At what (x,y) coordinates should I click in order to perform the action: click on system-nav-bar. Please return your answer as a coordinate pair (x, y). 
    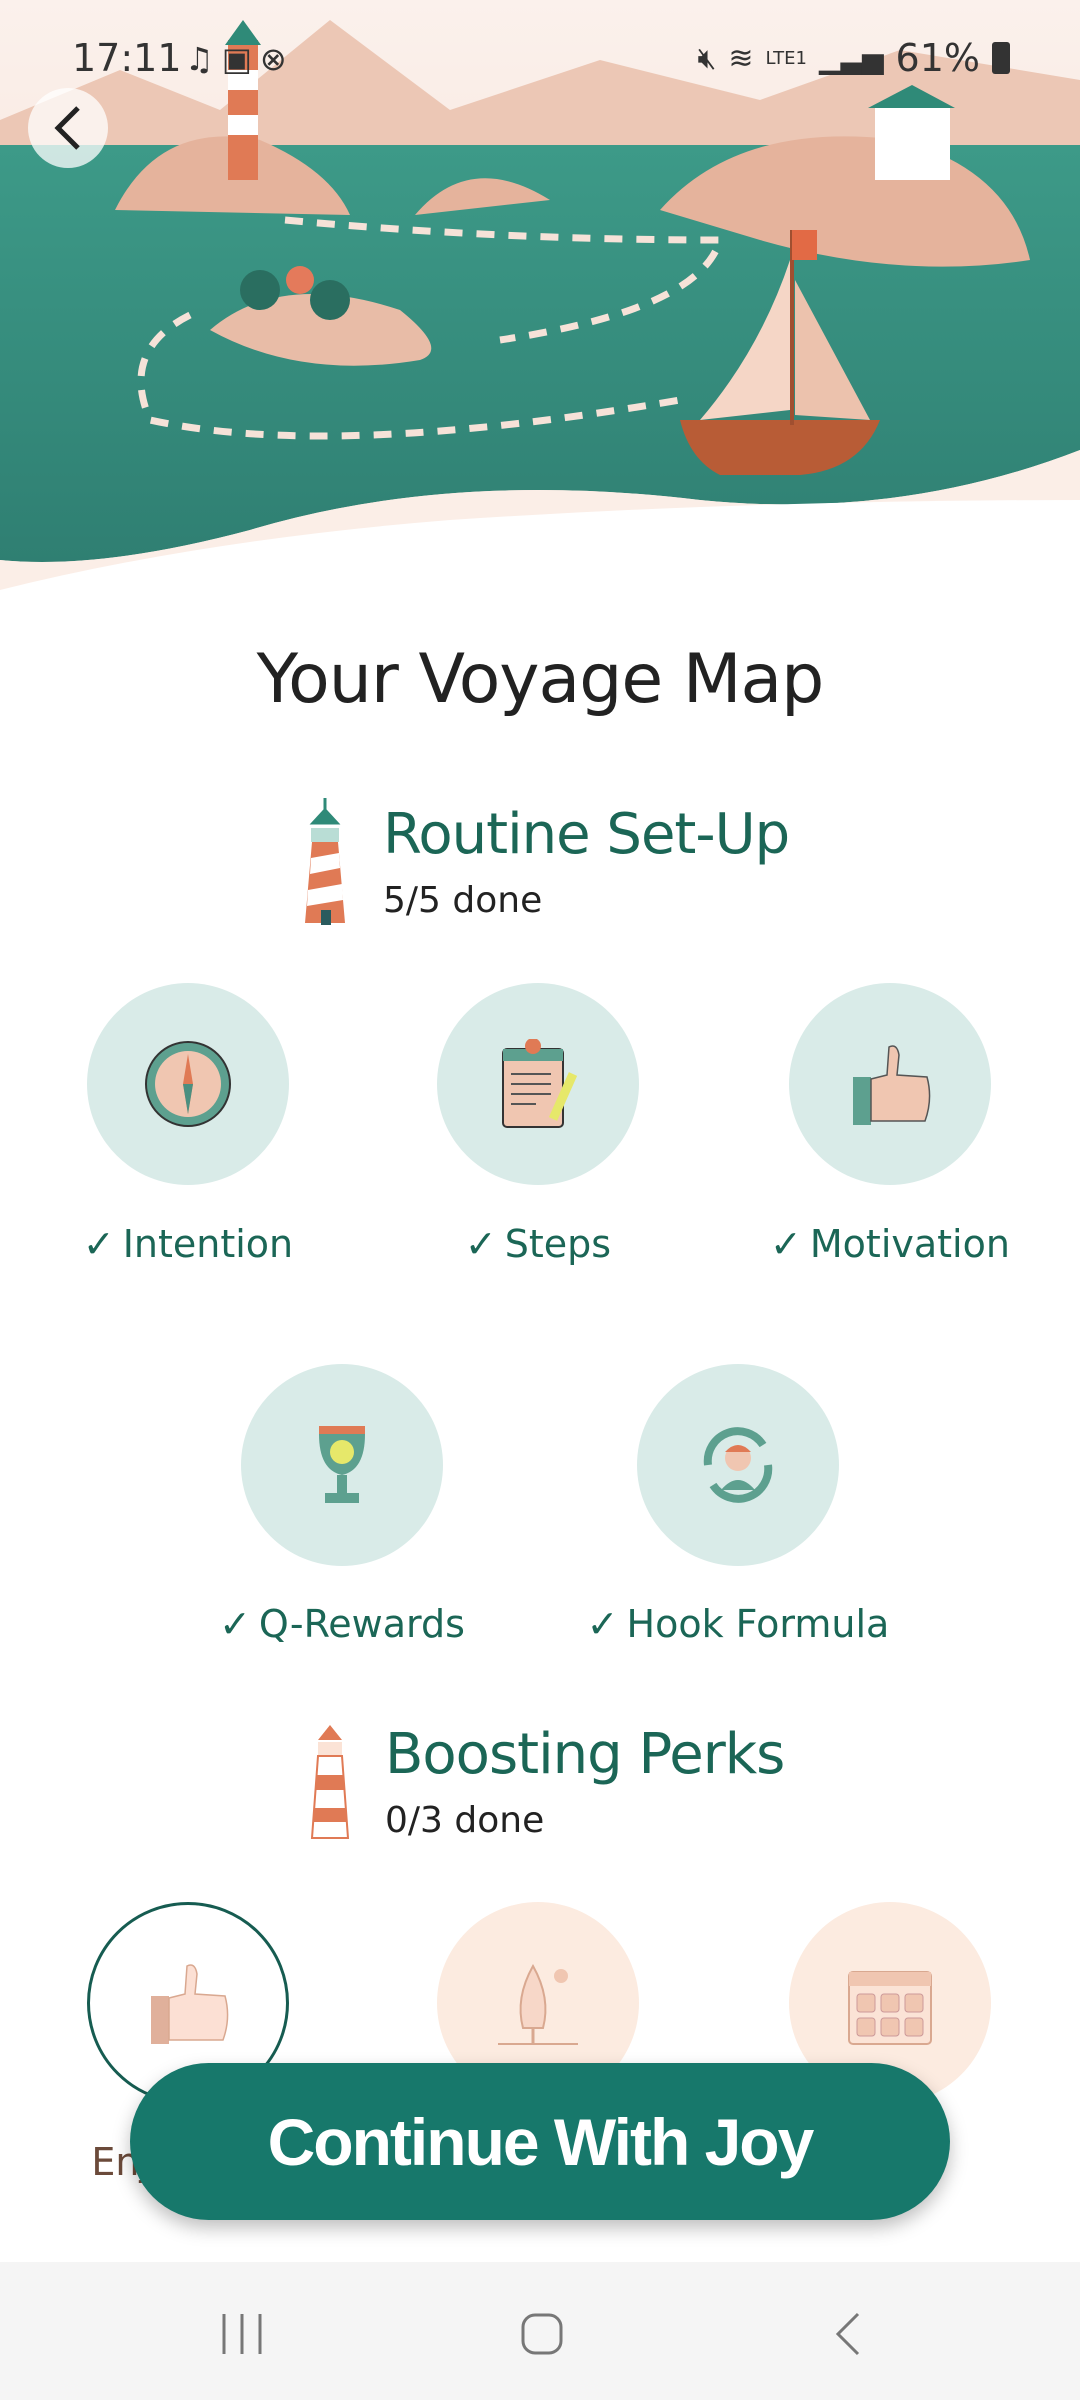
    Looking at the image, I should click on (540, 2331).